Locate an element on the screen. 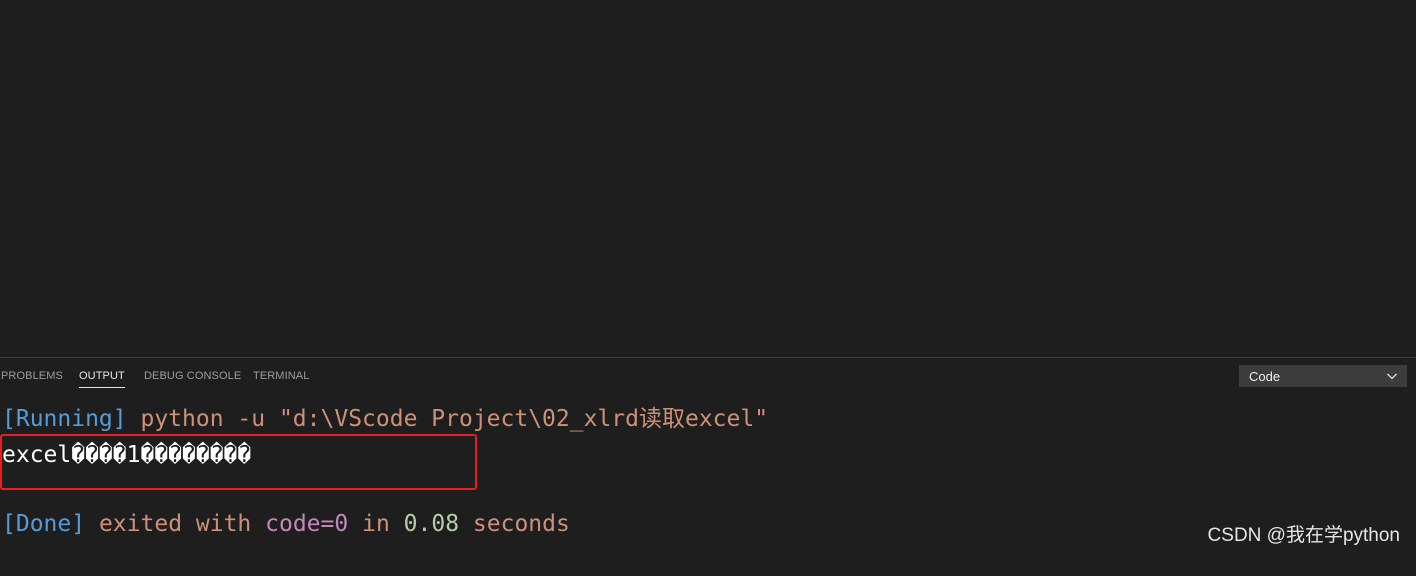 This screenshot has width=1416, height=576. chevron-down-icon is located at coordinates (1392, 376).